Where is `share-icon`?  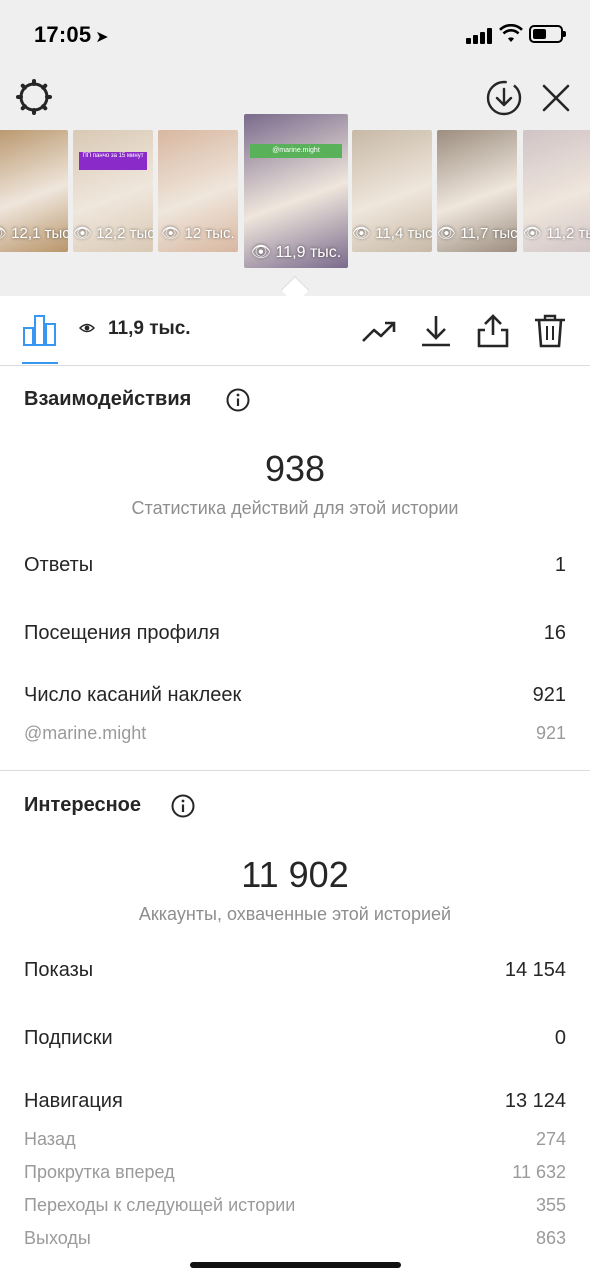 share-icon is located at coordinates (493, 331).